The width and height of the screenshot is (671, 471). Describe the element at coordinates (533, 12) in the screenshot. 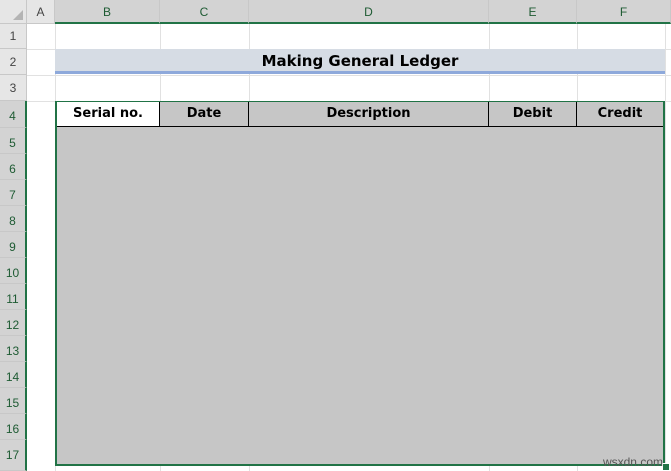

I see `column-header-e: E` at that location.